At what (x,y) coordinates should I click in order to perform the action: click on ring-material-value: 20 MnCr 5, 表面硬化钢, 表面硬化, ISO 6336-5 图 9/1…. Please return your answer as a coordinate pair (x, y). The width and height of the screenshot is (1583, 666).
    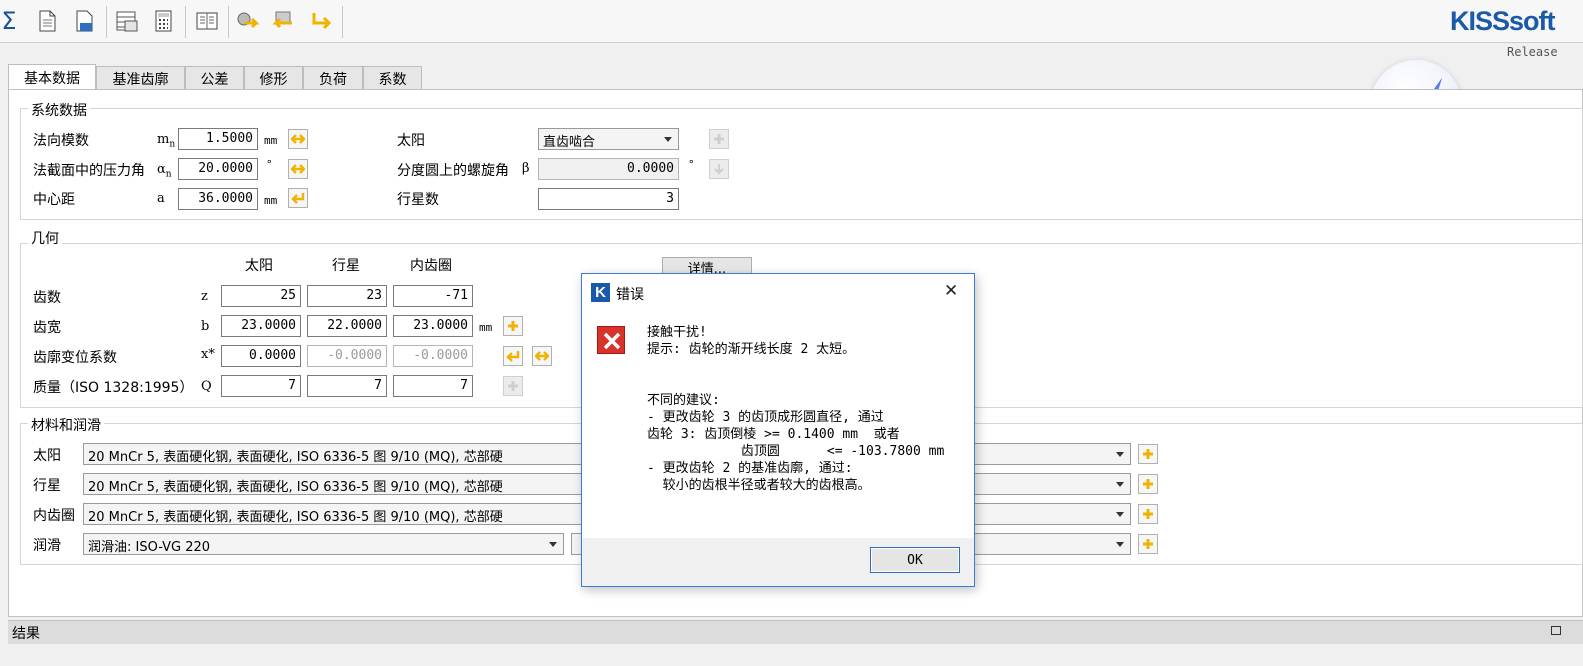
    Looking at the image, I should click on (295, 517).